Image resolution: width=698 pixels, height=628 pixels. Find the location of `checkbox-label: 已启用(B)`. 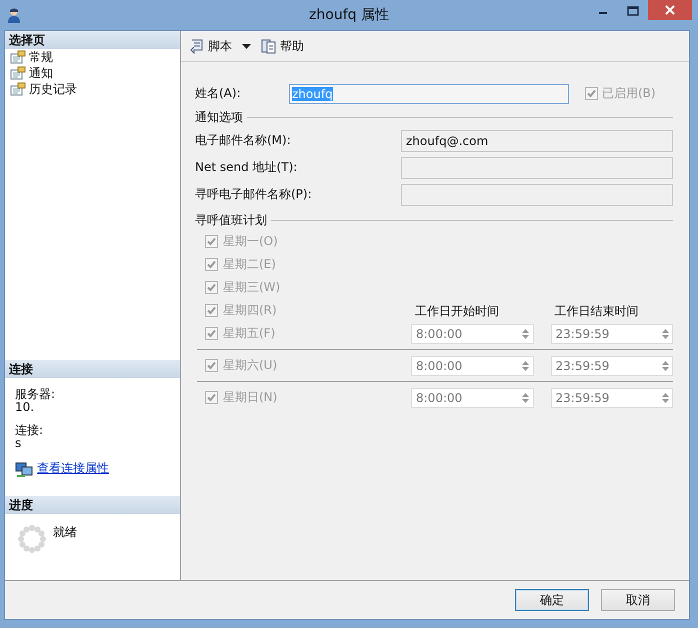

checkbox-label: 已启用(B) is located at coordinates (629, 93).